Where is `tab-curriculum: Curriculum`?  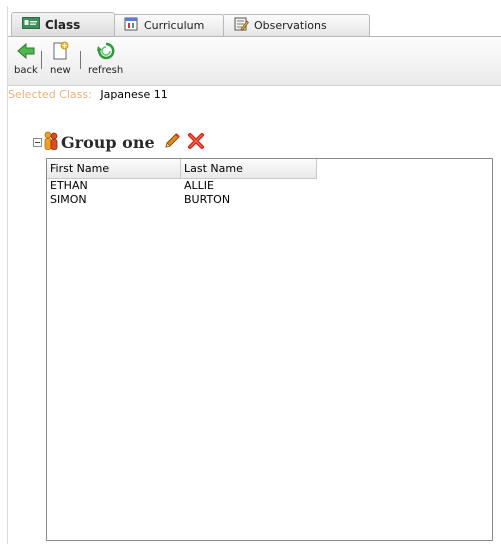
tab-curriculum: Curriculum is located at coordinates (168, 25).